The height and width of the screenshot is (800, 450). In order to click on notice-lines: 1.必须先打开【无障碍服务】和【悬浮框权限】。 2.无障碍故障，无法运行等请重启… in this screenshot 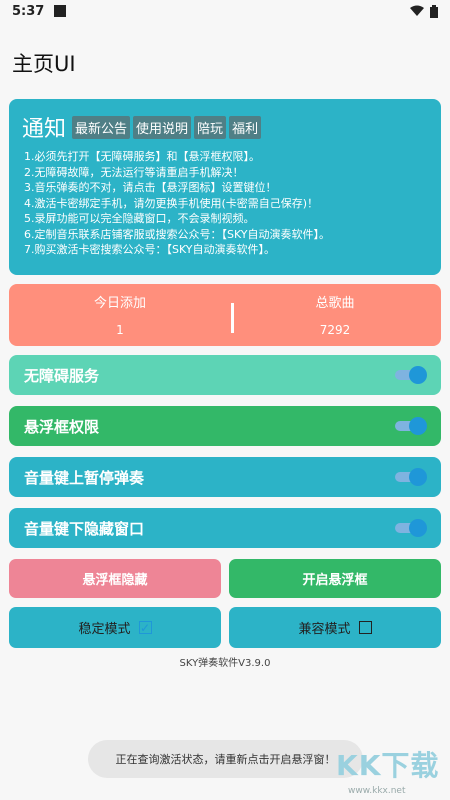, I will do `click(177, 203)`.